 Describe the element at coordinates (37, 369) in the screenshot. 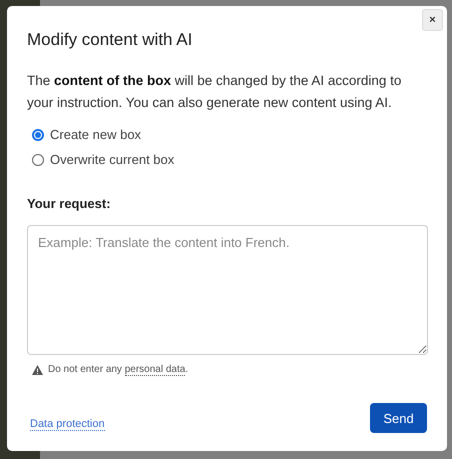

I see `warning-icon` at that location.